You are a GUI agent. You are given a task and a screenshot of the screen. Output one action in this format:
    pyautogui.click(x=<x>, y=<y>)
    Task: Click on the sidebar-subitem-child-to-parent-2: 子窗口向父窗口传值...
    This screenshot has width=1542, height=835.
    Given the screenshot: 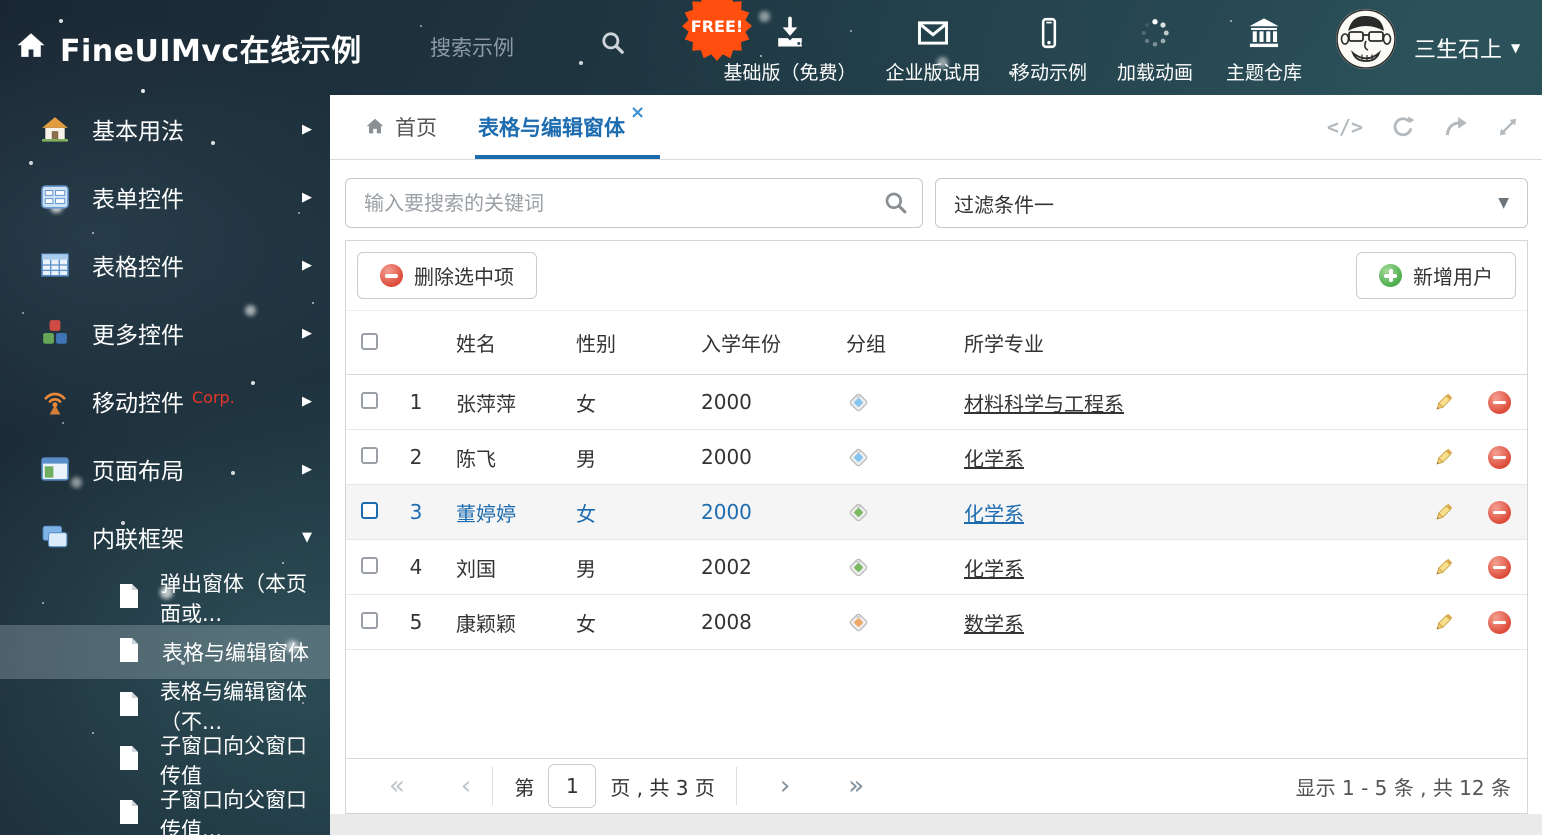 What is the action you would take?
    pyautogui.click(x=165, y=811)
    